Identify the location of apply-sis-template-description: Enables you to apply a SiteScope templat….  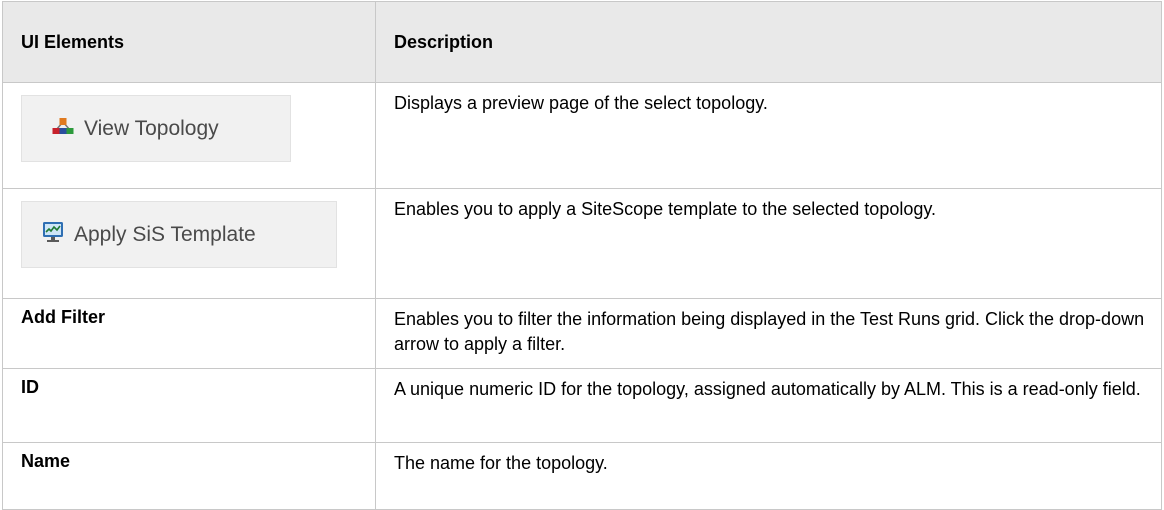
(665, 209).